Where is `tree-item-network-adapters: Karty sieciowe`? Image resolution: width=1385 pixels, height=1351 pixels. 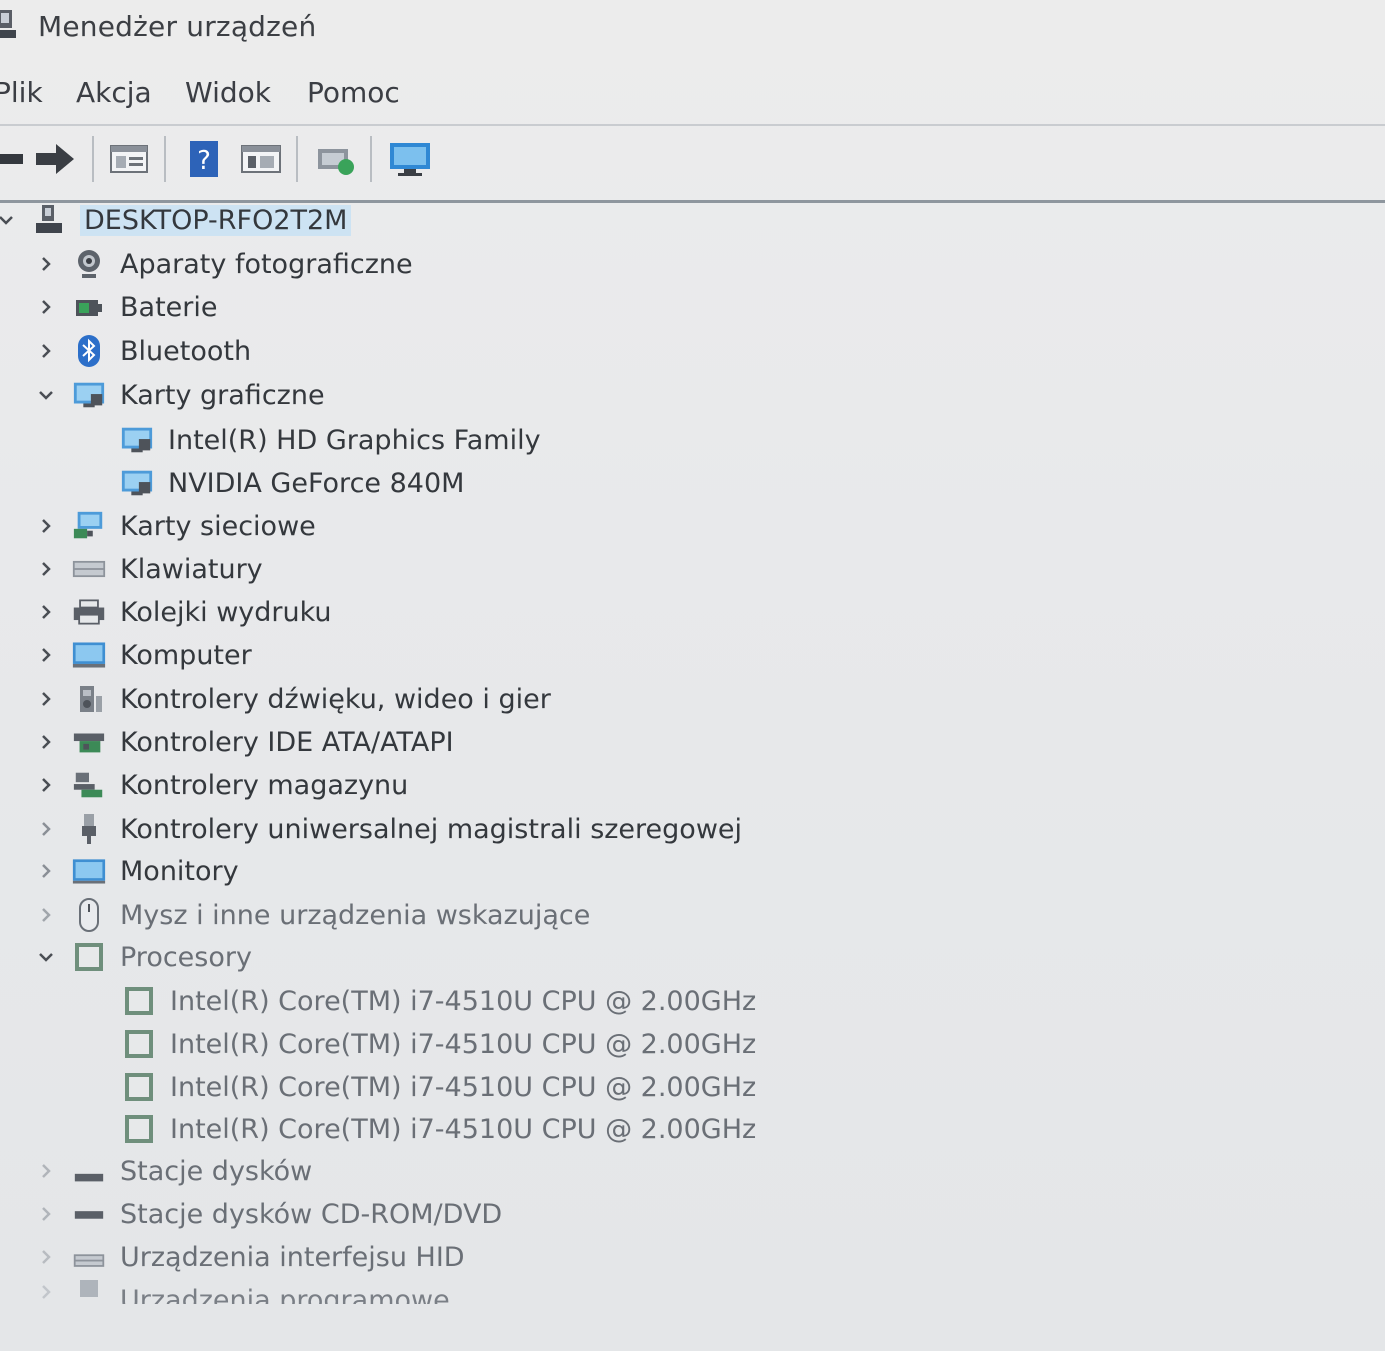 tree-item-network-adapters: Karty sieciowe is located at coordinates (176, 526).